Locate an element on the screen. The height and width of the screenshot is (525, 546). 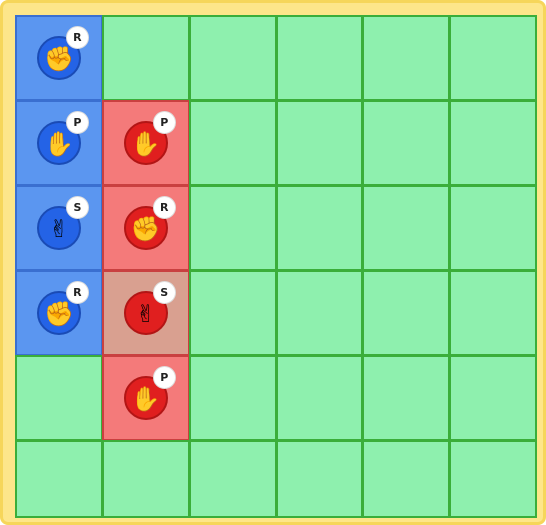
red-piece: ✊ R is located at coordinates (149, 223).